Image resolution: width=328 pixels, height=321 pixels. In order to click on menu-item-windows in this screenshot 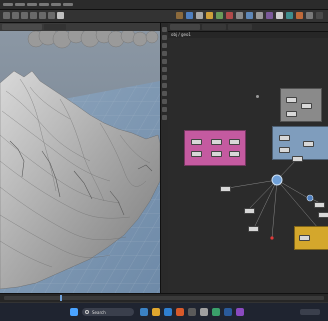, I will do `click(56, 4)`.